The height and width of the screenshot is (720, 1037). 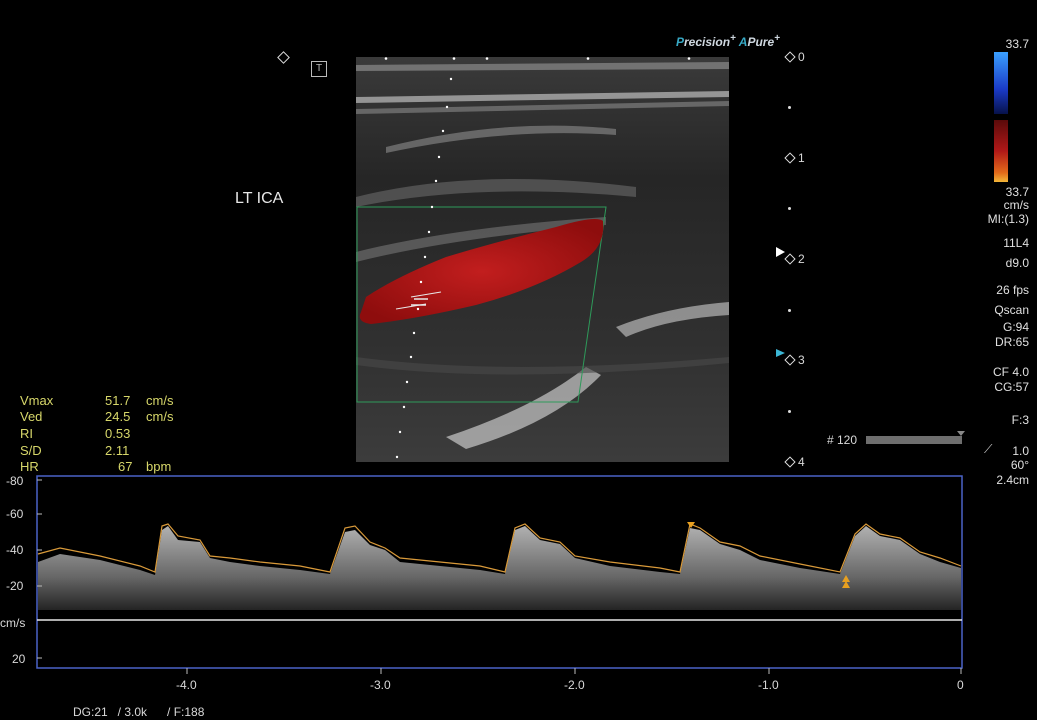 What do you see at coordinates (259, 198) in the screenshot?
I see `vessel-label: LT ICA` at bounding box center [259, 198].